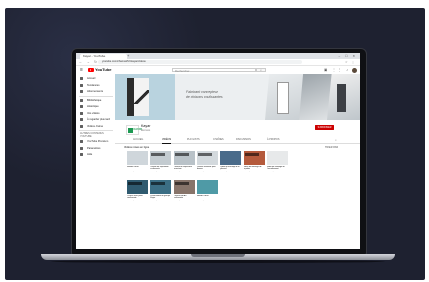  I want to click on thumb-up-icon, so click(81, 126).